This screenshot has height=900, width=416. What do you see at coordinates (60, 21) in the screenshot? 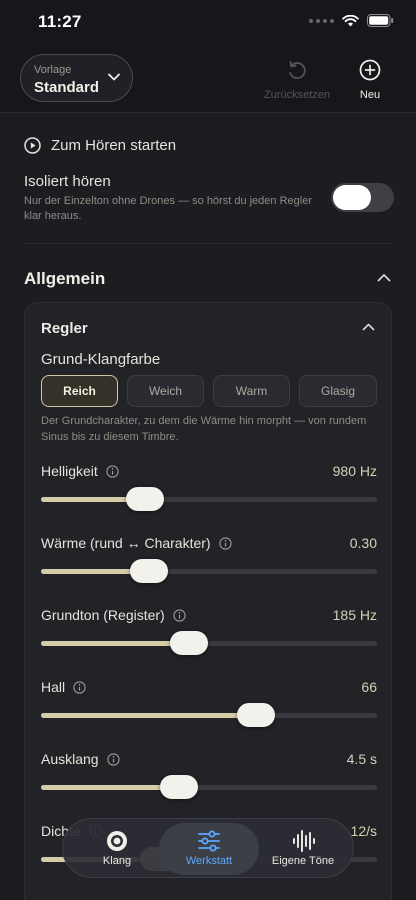
I see `status-time: 11:27` at bounding box center [60, 21].